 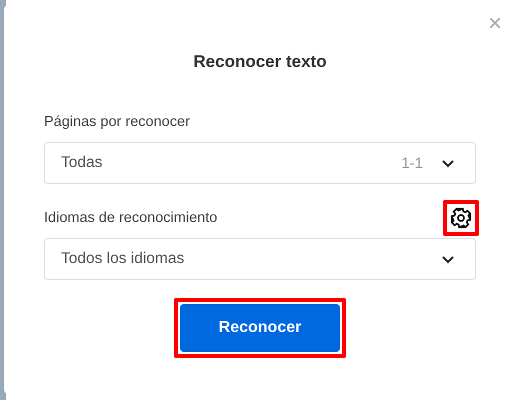 I want to click on recognize-button: Reconocer, so click(x=260, y=328).